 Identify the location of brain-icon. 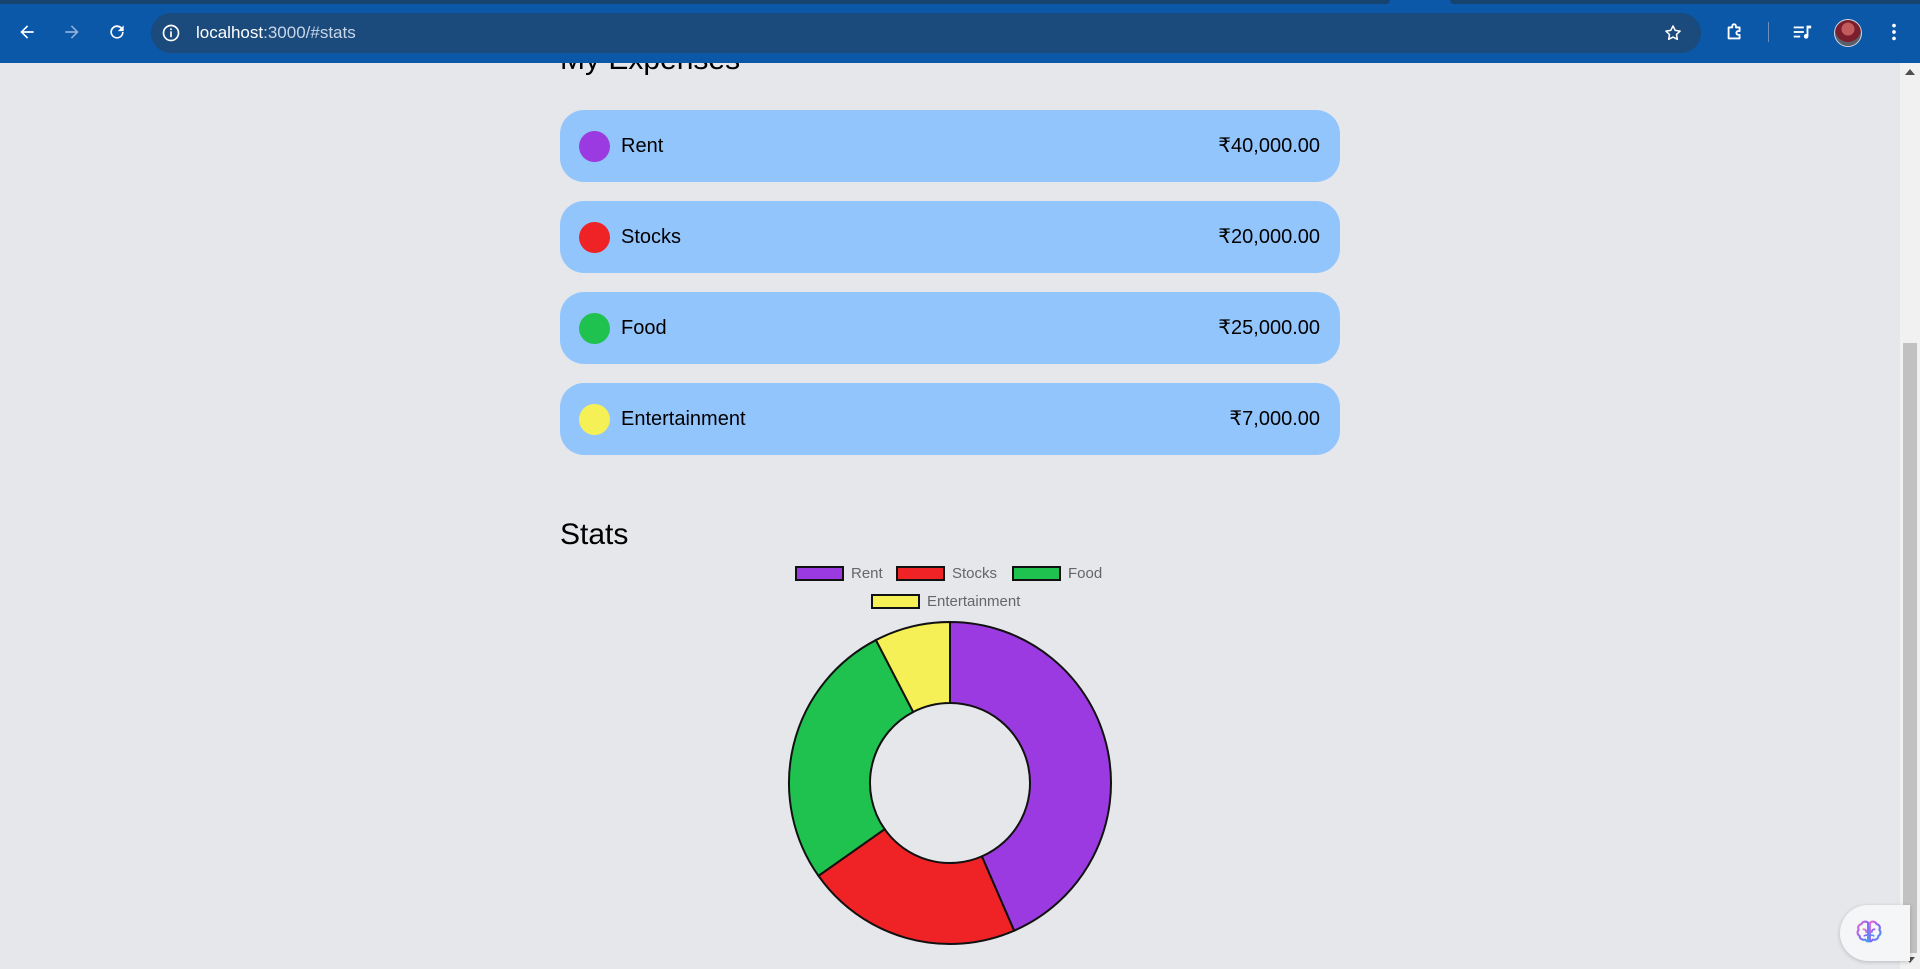
(1869, 931).